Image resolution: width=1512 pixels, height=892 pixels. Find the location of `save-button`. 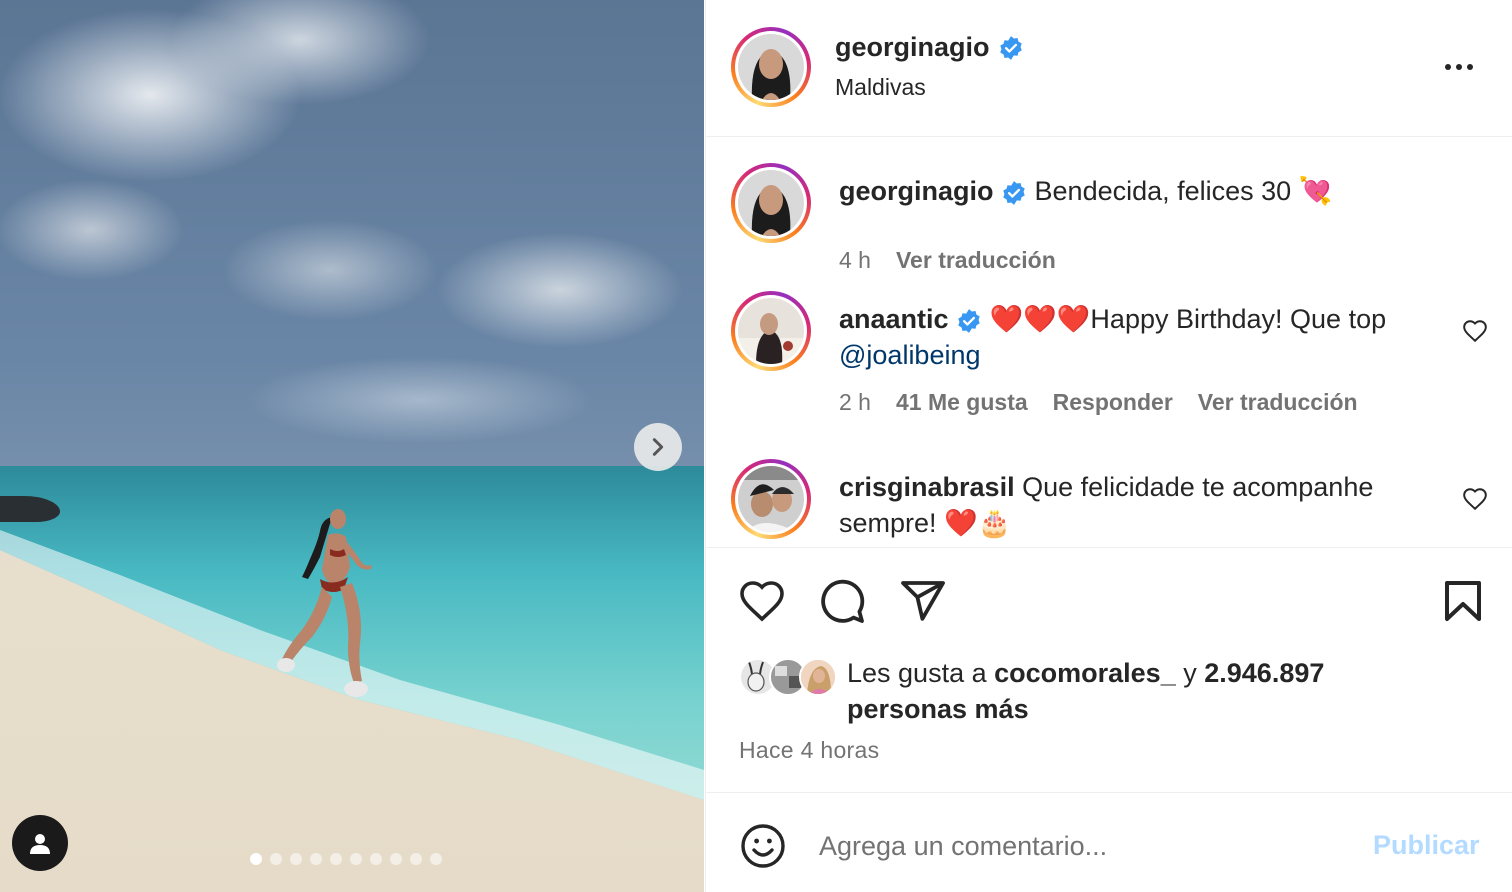

save-button is located at coordinates (1463, 601).